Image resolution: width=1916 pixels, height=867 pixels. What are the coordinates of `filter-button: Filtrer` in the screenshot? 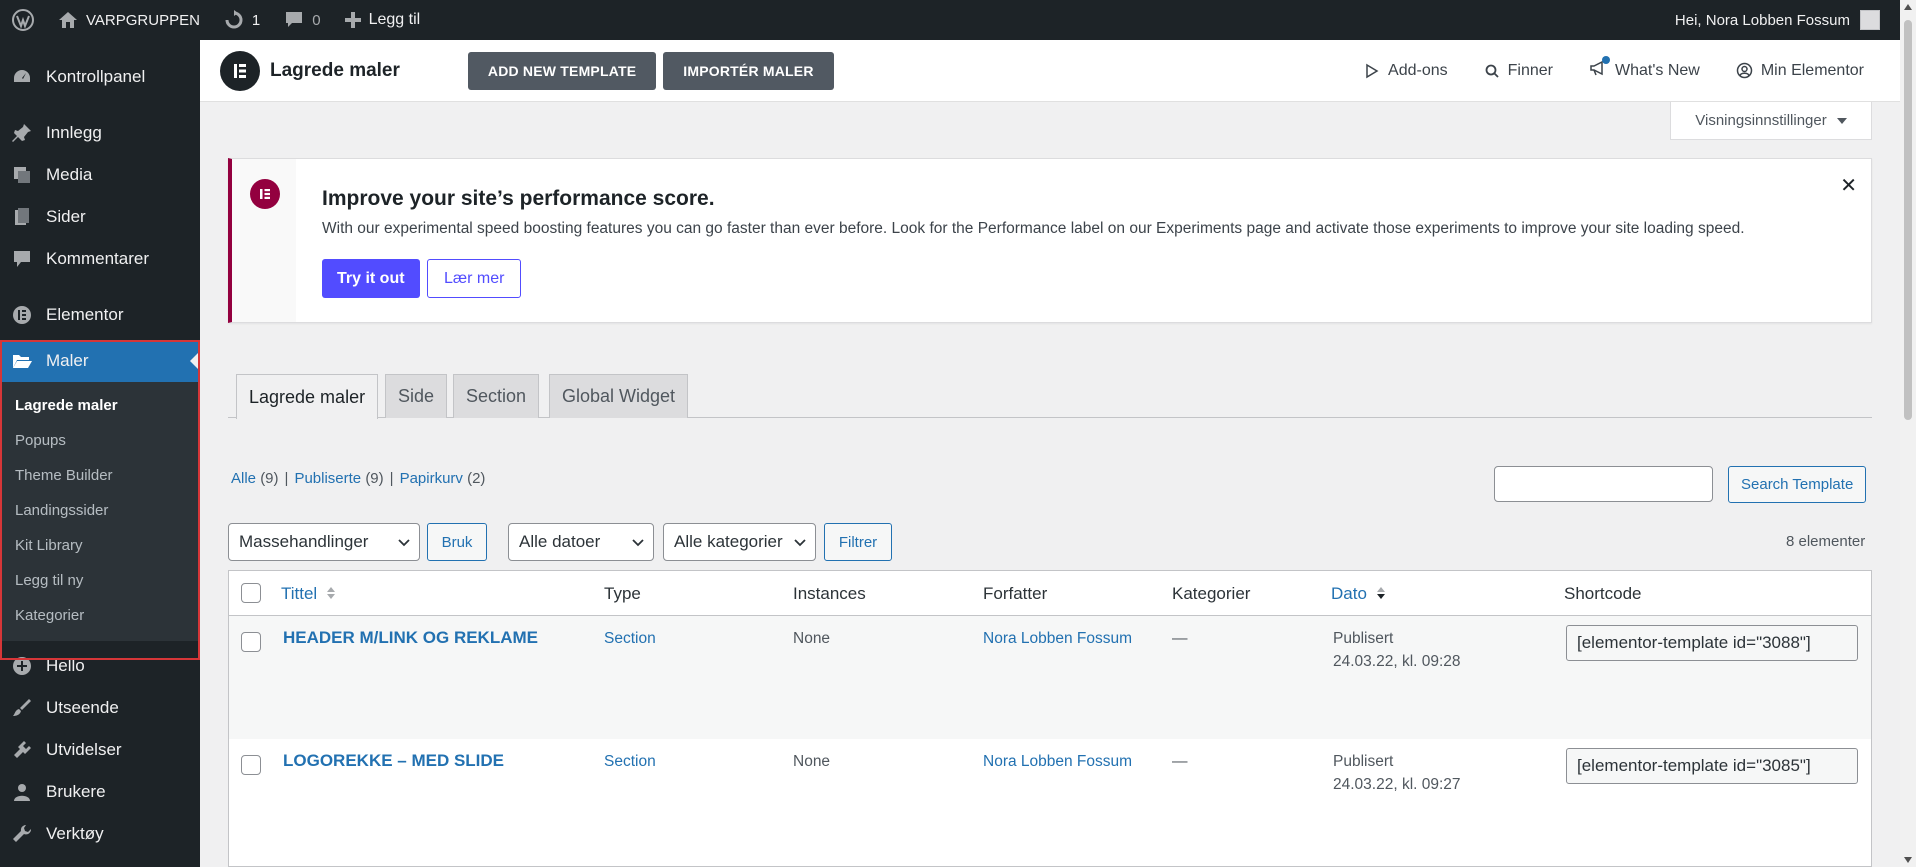 It's located at (858, 542).